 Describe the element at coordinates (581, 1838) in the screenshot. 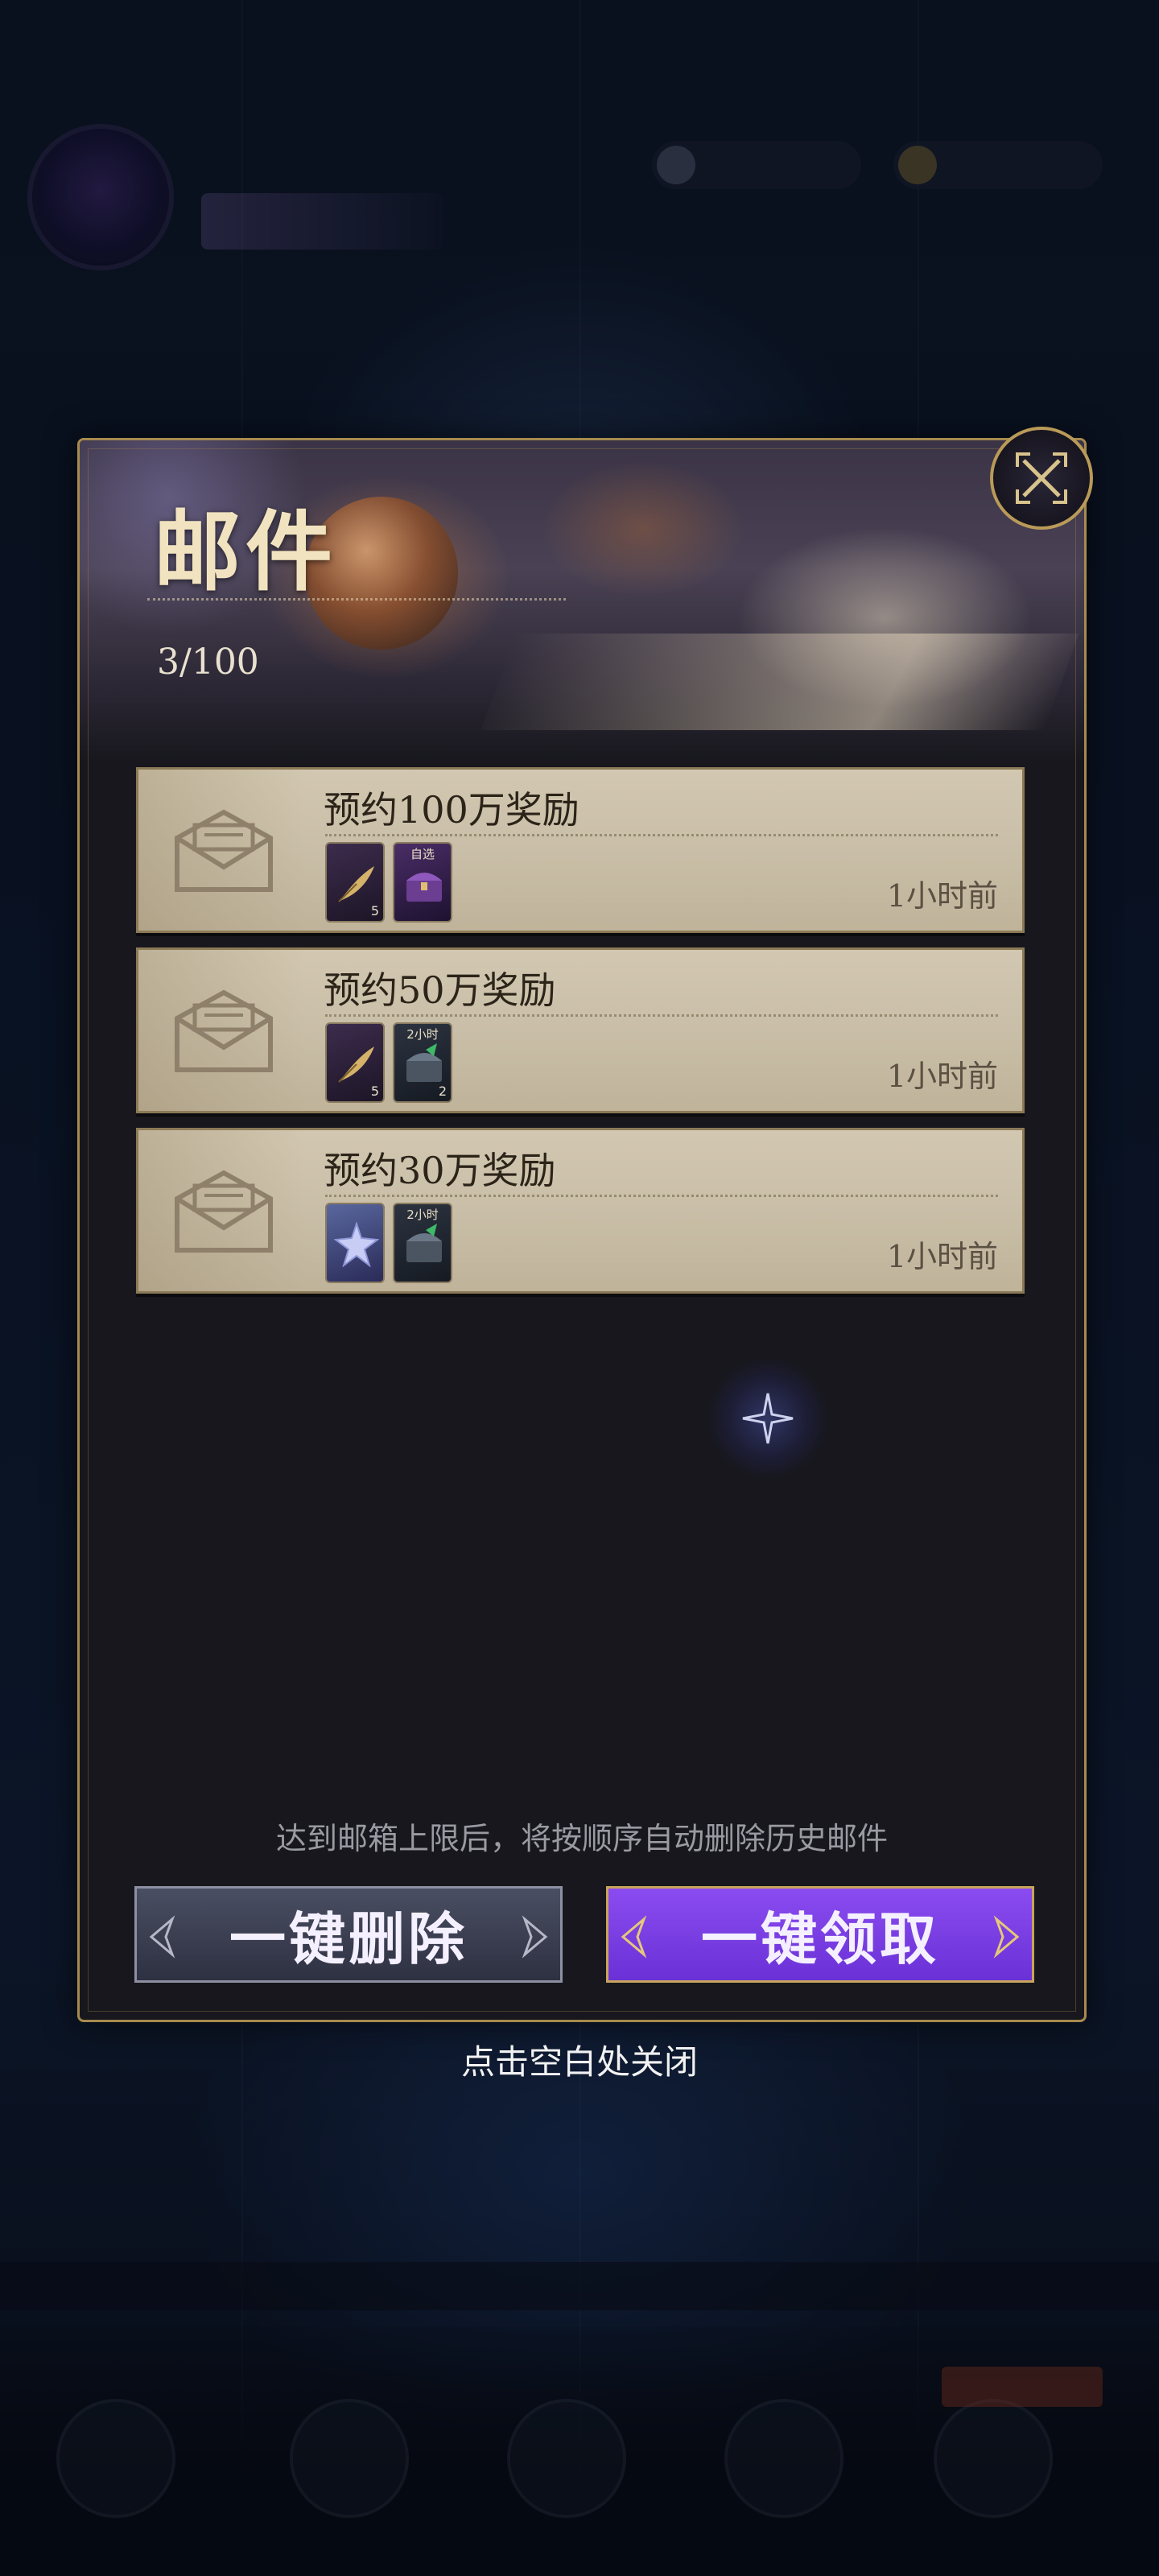

I see `mailbox-limit-note: 达到邮箱上限后，将按顺序自动删除历史邮件` at that location.